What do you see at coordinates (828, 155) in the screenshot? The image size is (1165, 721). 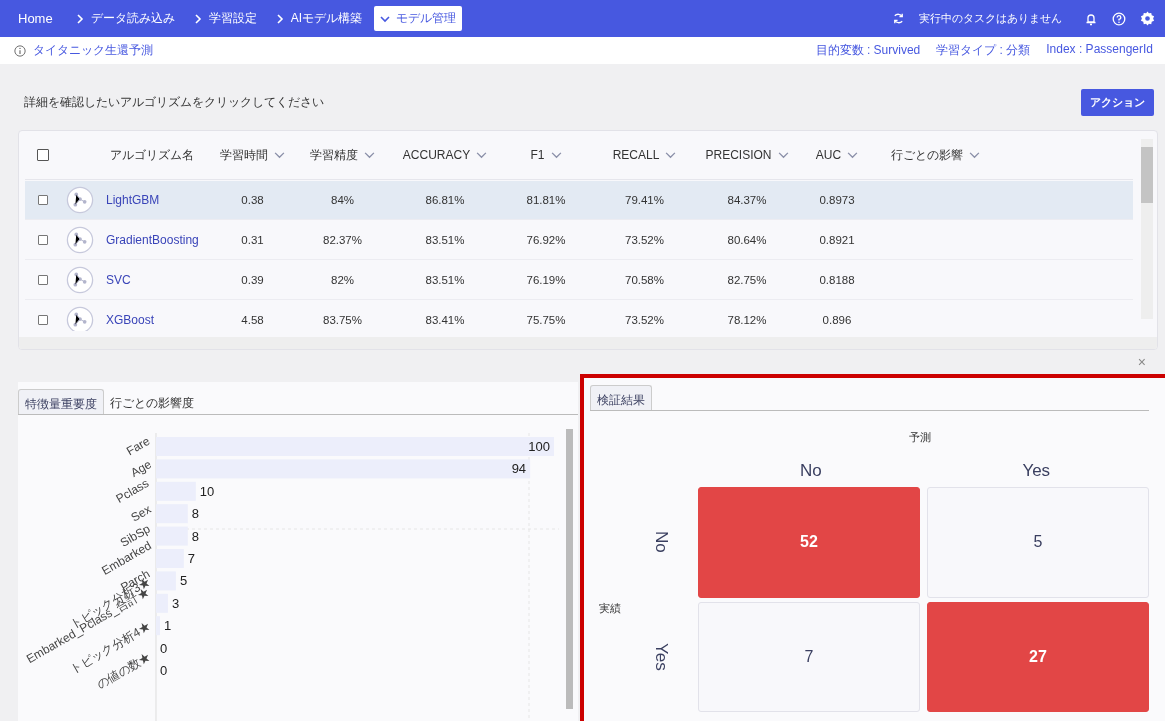 I see `column-header: AUC` at bounding box center [828, 155].